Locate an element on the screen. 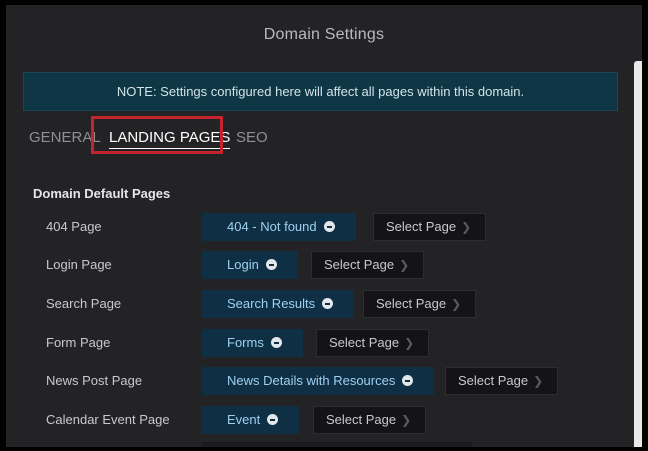 The height and width of the screenshot is (451, 648). row-label: 404 Page is located at coordinates (74, 226).